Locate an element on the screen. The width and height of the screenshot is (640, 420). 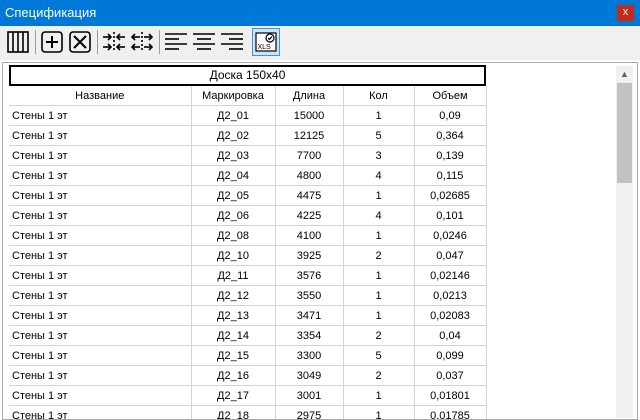
volume-cell: 0,01801 is located at coordinates (450, 395).